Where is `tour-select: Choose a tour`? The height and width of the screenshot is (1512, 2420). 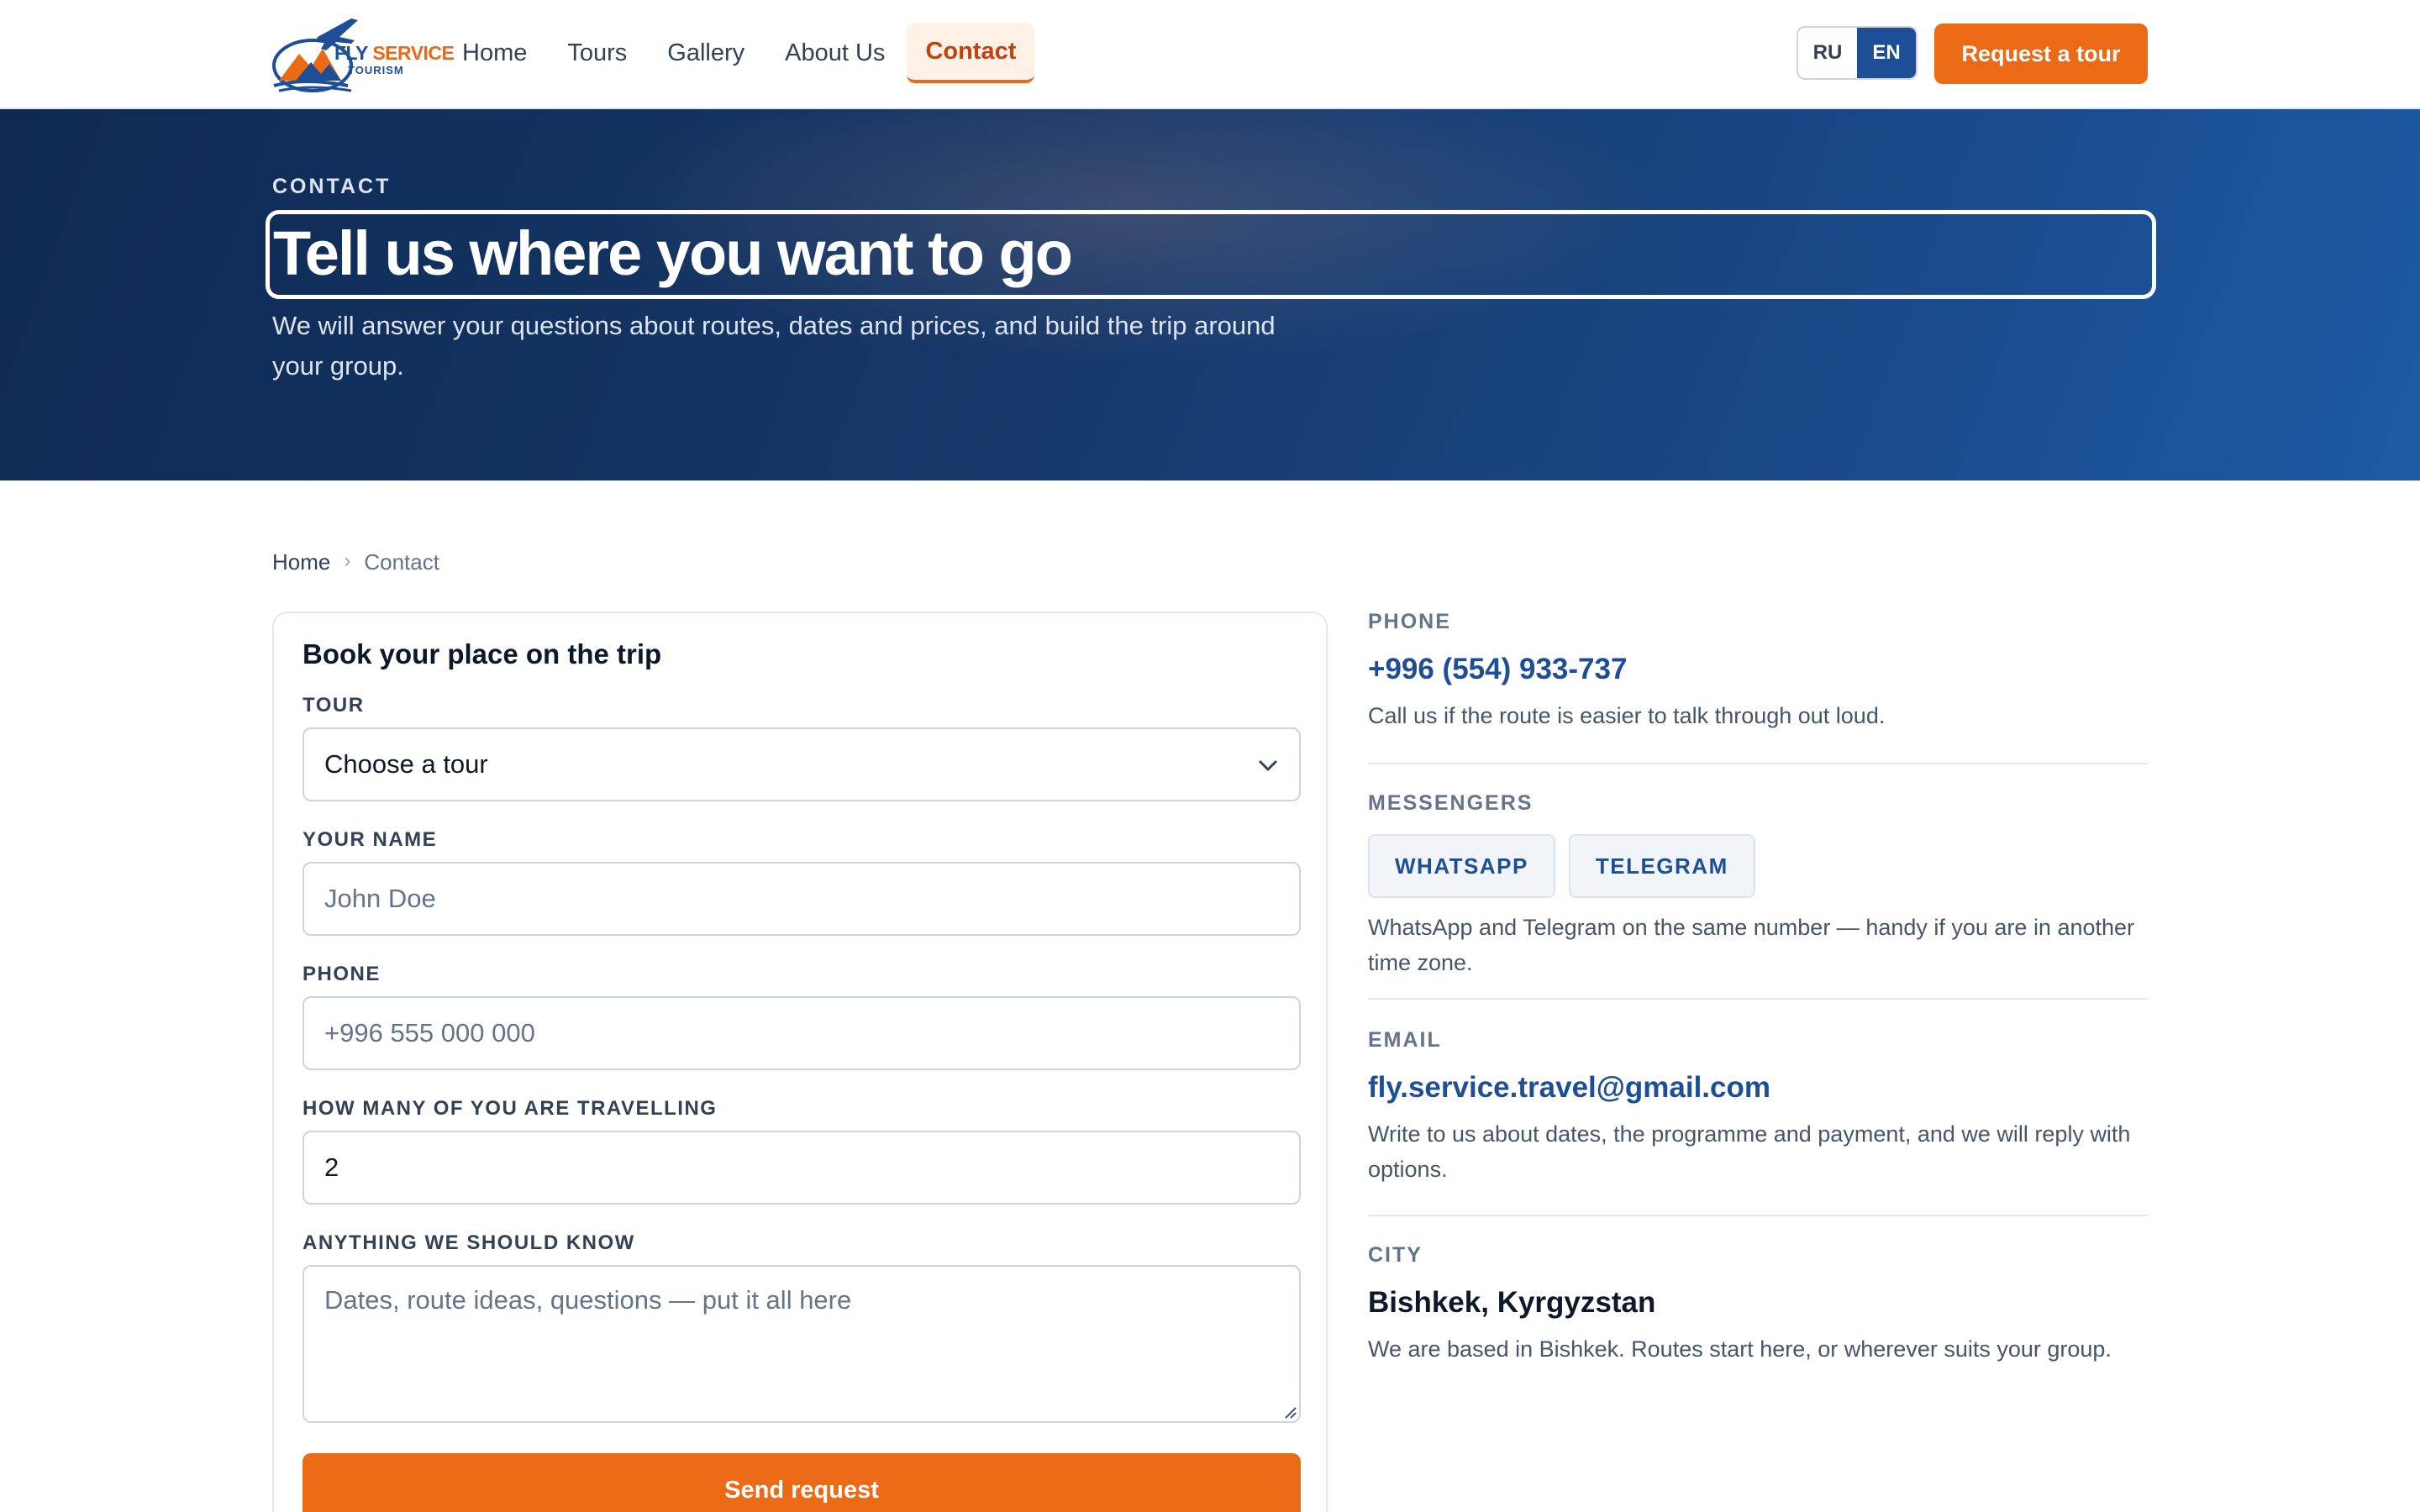 tour-select: Choose a tour is located at coordinates (801, 764).